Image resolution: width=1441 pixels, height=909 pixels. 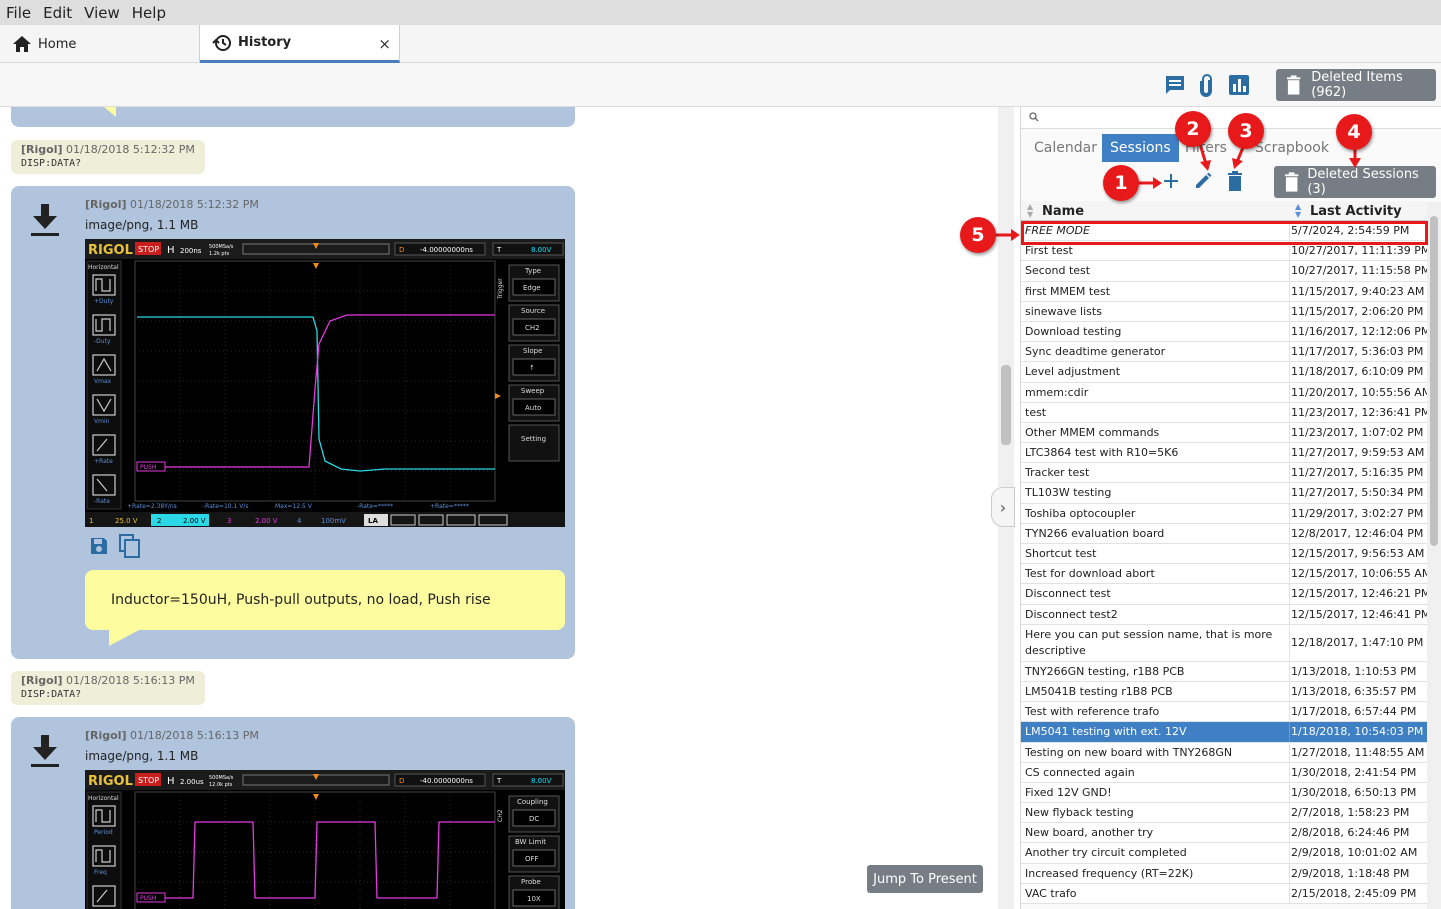 What do you see at coordinates (1003, 507) in the screenshot?
I see `collapse-panel-button: ›` at bounding box center [1003, 507].